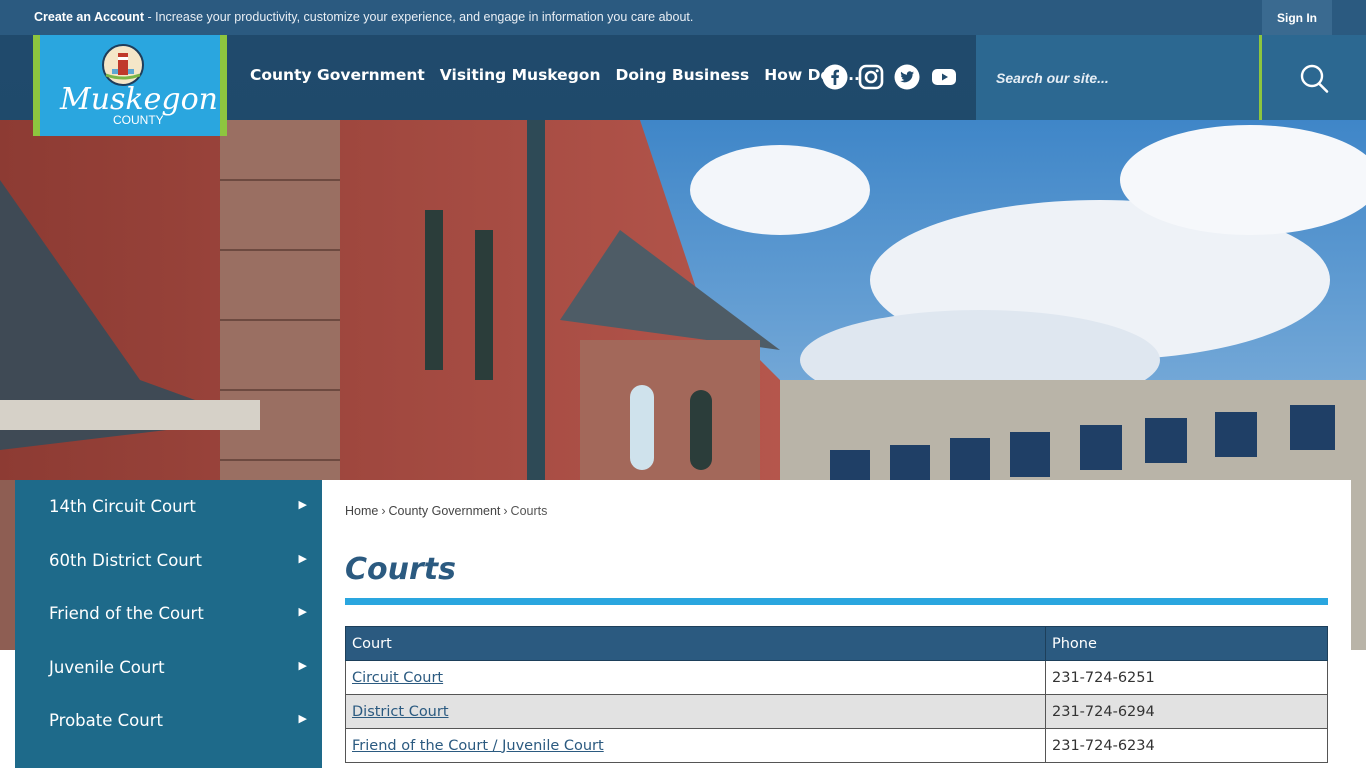 This screenshot has width=1366, height=768. I want to click on breadcrumb-county-government: County Government, so click(445, 511).